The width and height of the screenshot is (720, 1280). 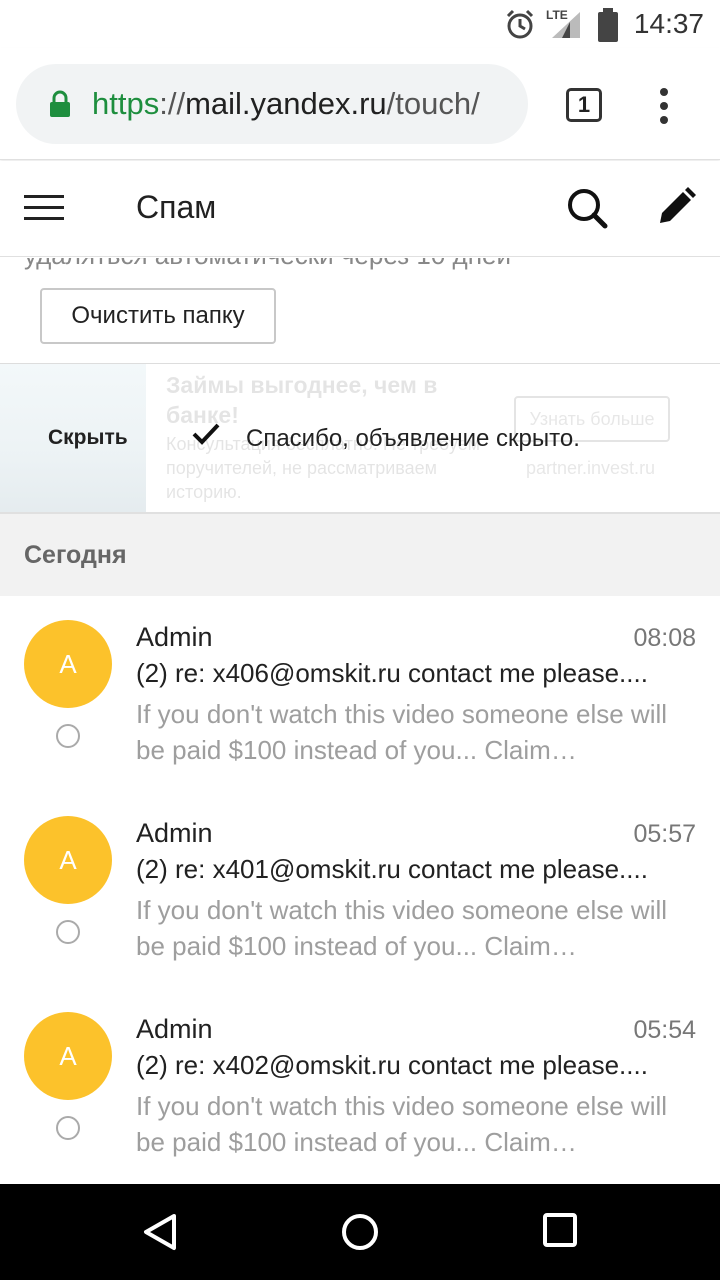 What do you see at coordinates (664, 638) in the screenshot?
I see `mail-time: 08:08` at bounding box center [664, 638].